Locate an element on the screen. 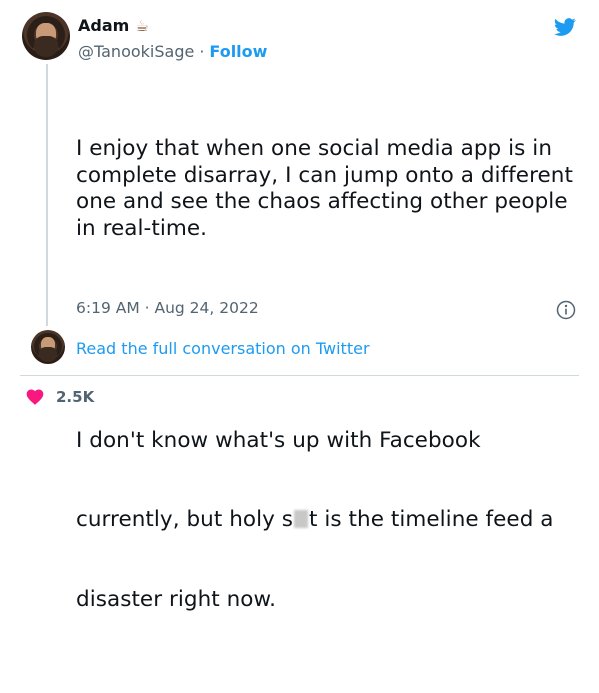  twitter-bird-icon is located at coordinates (565, 27).